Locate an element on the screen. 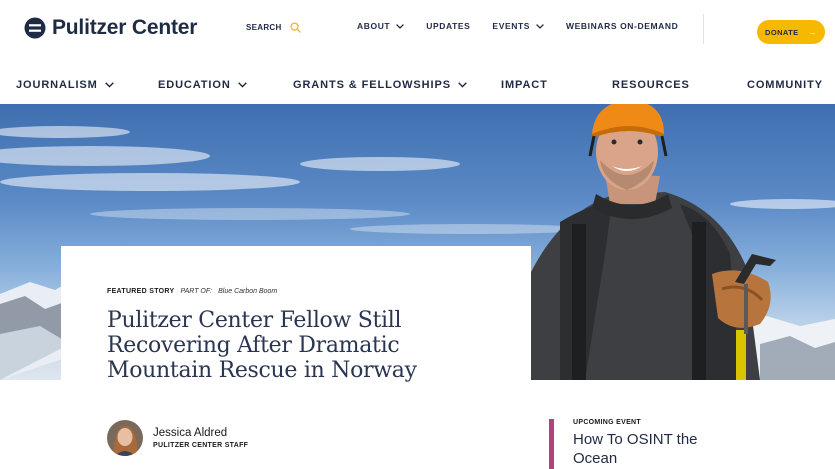 This screenshot has height=469, width=835. story-kicker: FEATURED STORY PART OF: Blue Carbon Boom is located at coordinates (192, 291).